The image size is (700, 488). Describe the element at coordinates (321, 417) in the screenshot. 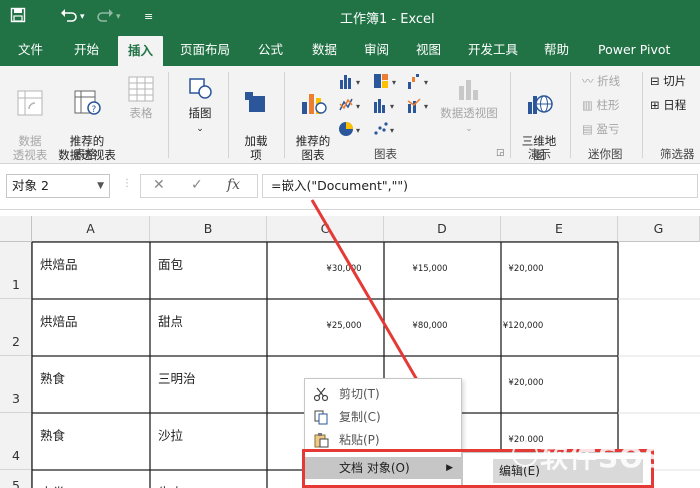

I see `copy-icon` at that location.